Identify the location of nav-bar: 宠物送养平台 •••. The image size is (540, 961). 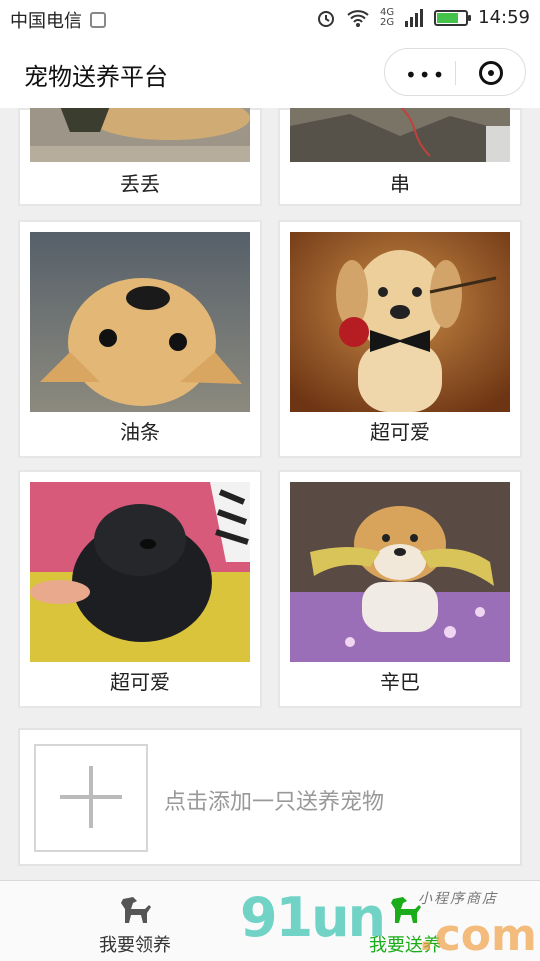
(270, 72).